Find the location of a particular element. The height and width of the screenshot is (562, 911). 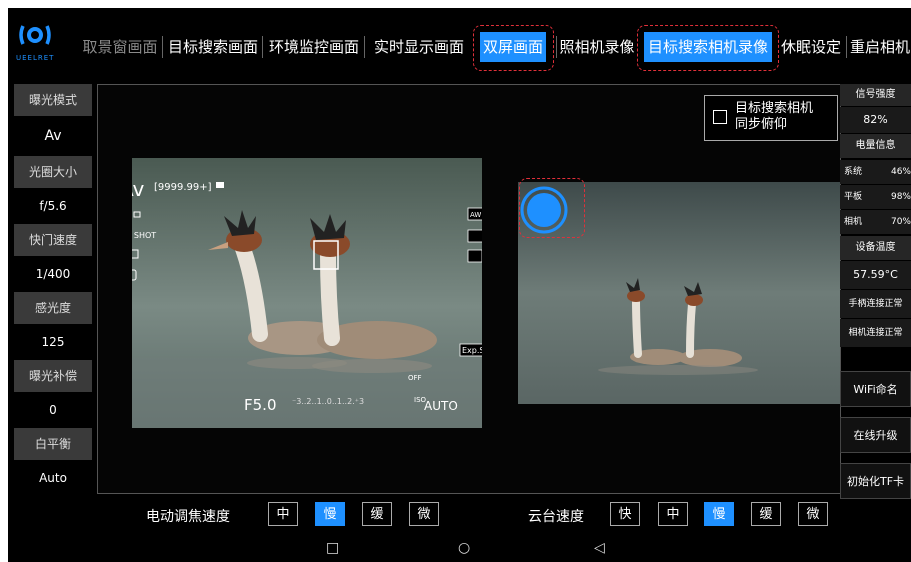

af-mode-label: ONE SHOT is located at coordinates (144, 235).